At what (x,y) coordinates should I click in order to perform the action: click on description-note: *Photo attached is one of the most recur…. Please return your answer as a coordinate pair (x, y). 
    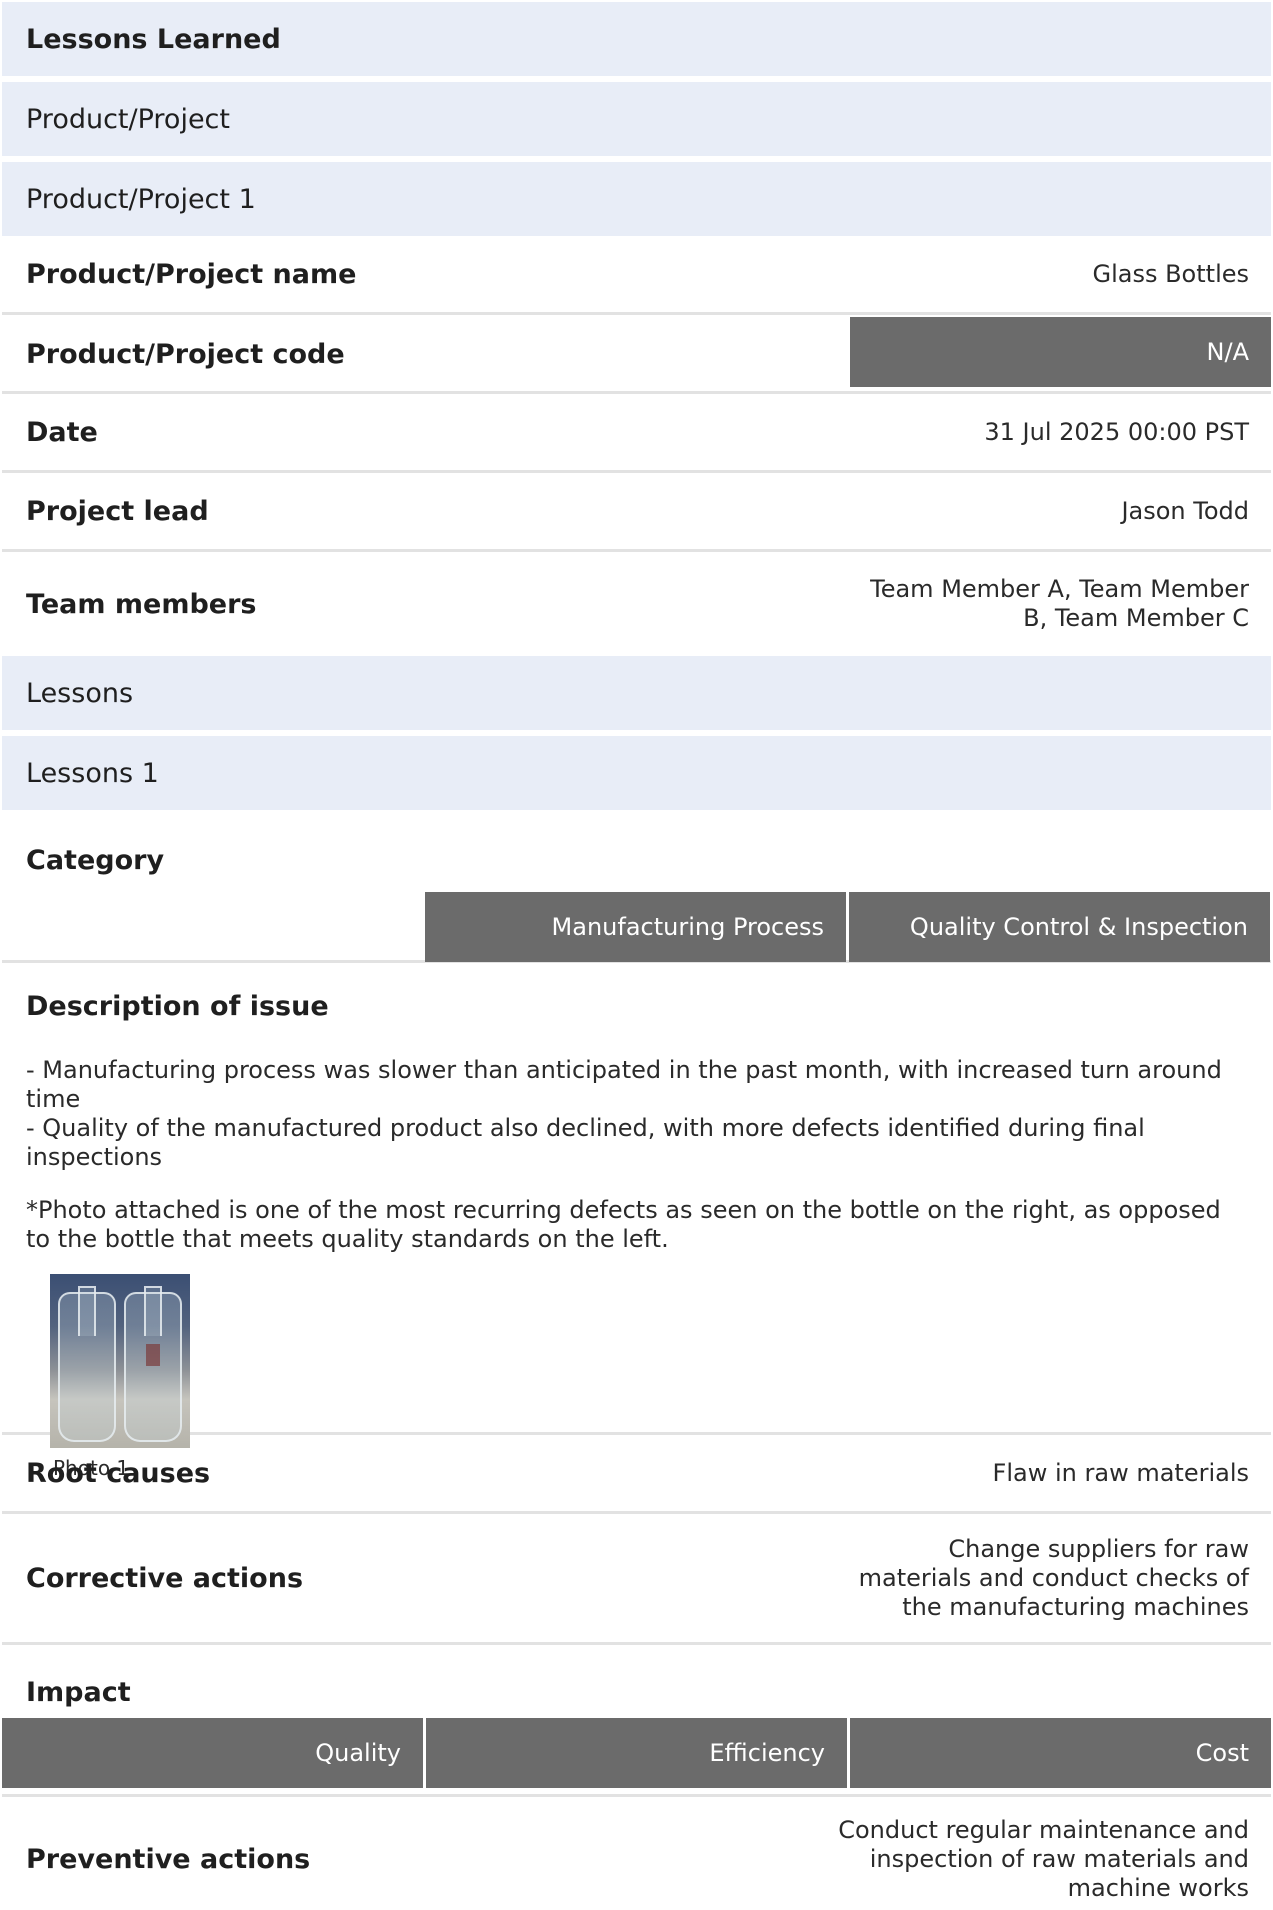
    Looking at the image, I should click on (623, 1224).